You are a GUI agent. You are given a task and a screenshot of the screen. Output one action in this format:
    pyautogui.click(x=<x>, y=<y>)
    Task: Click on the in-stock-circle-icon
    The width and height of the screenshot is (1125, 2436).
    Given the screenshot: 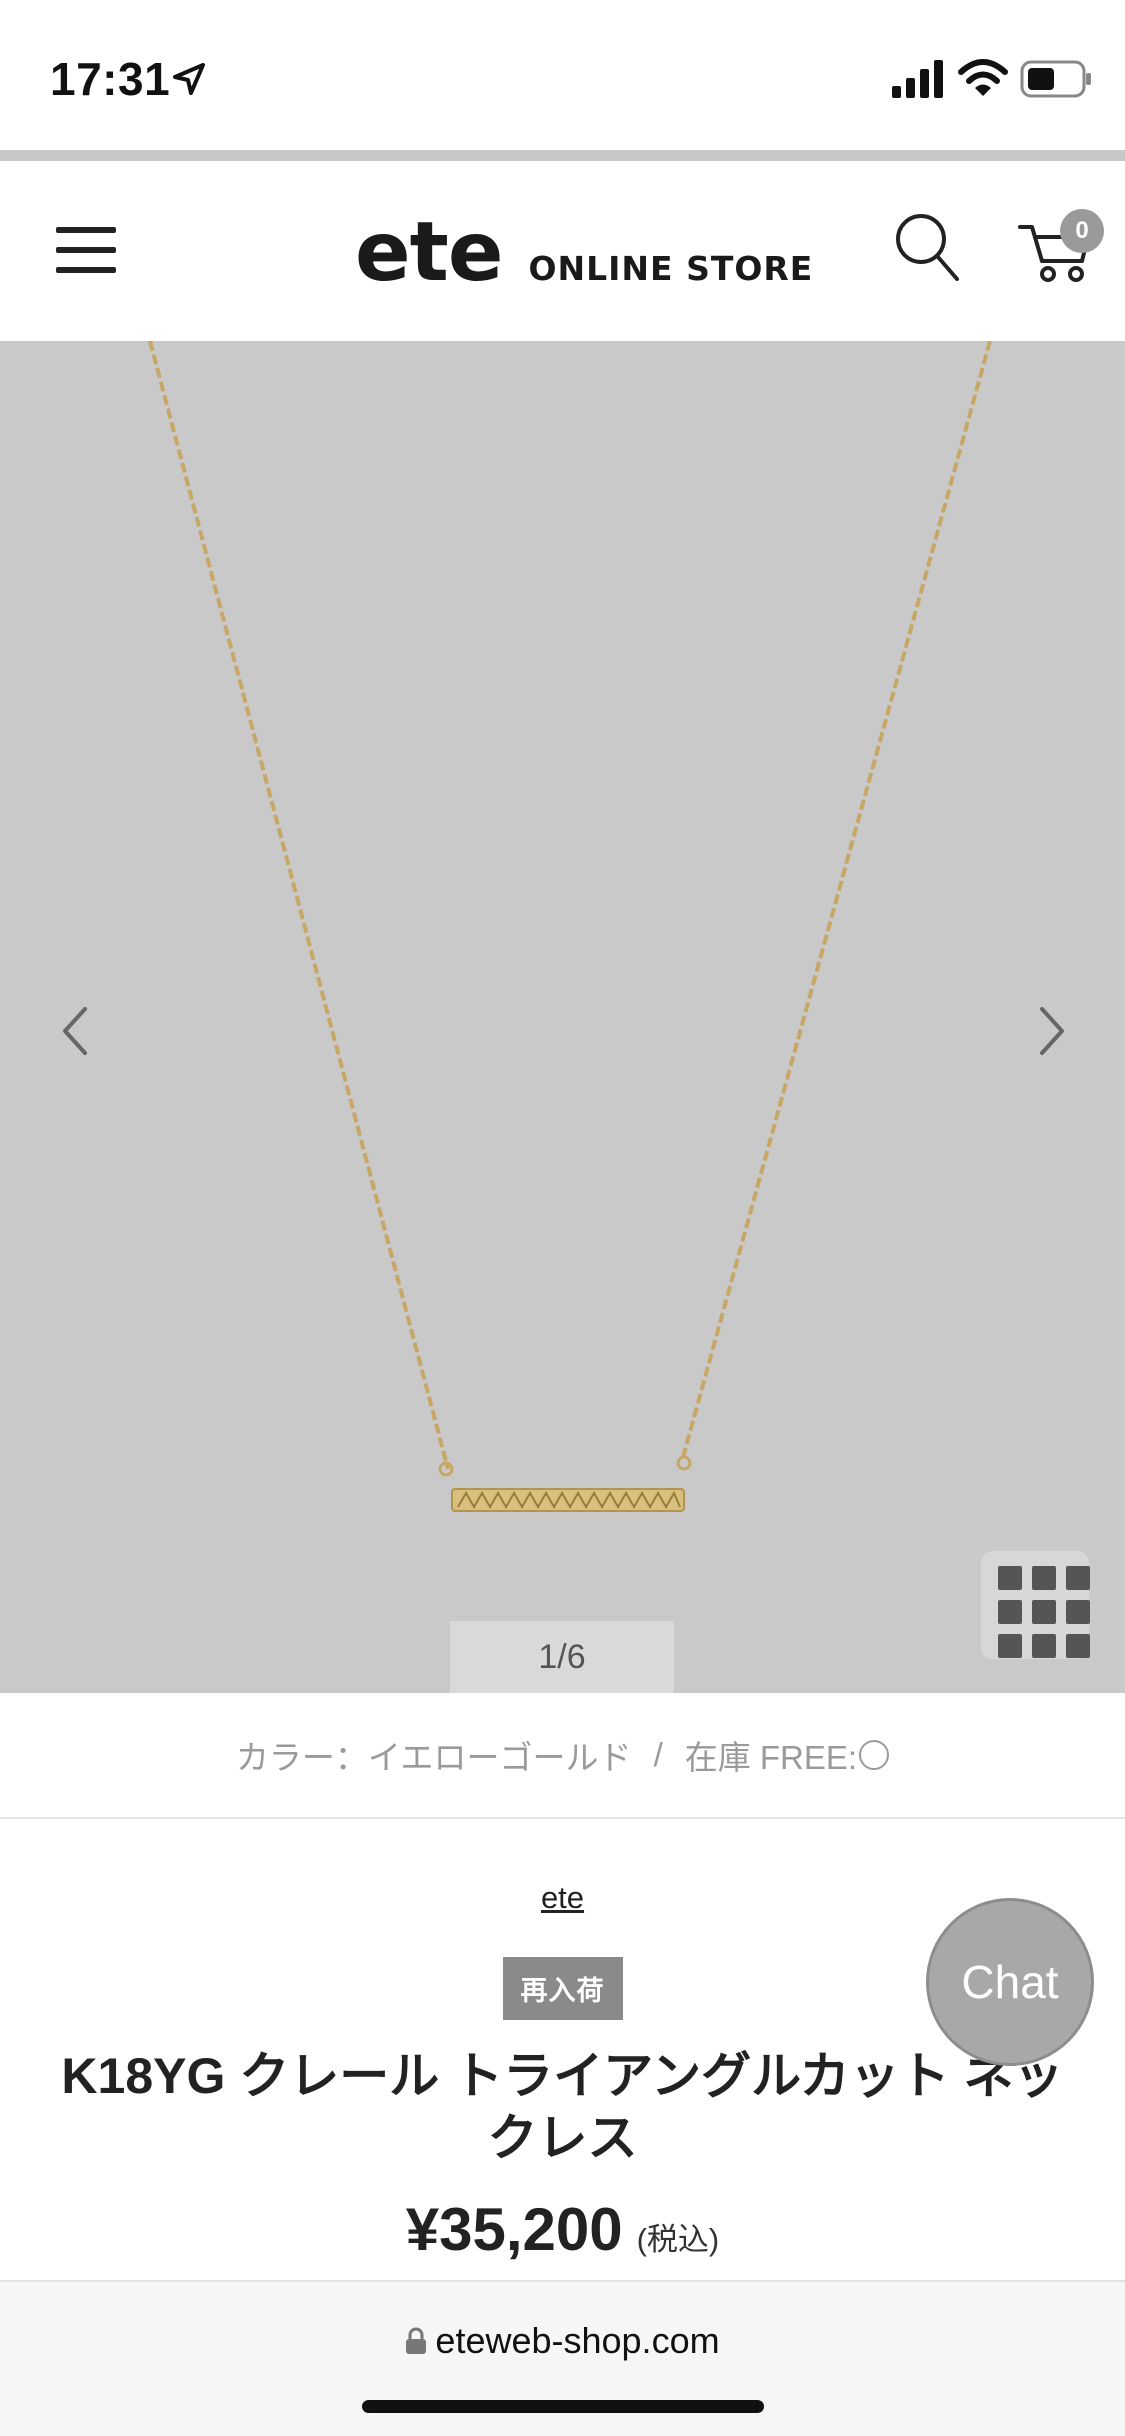 What is the action you would take?
    pyautogui.click(x=874, y=1755)
    